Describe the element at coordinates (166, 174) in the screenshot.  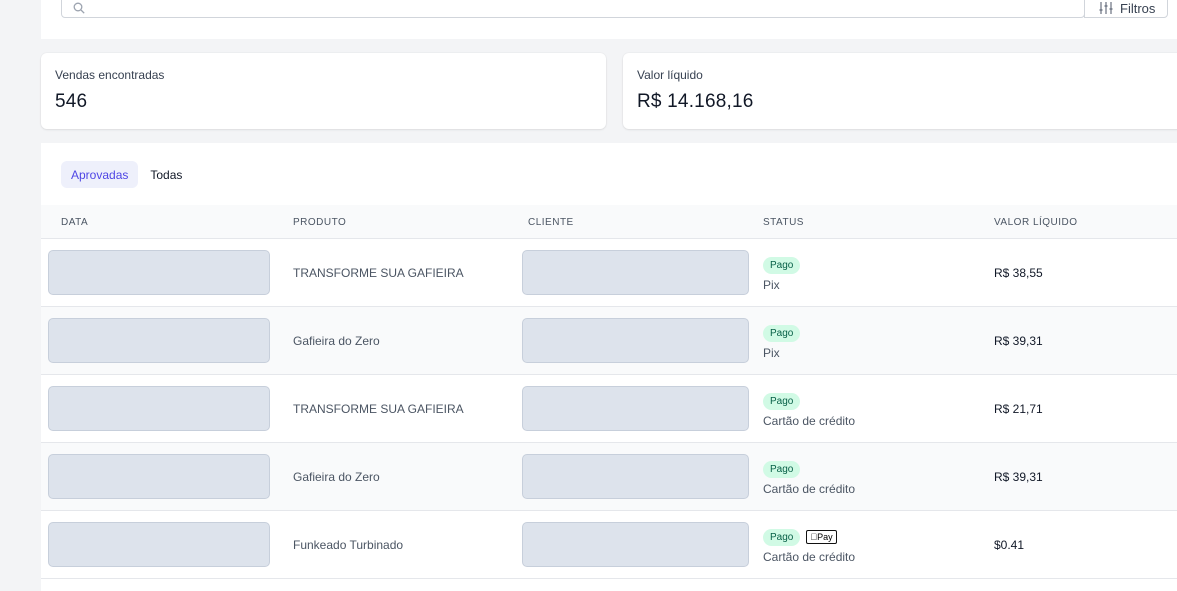
I see `tab-all: Todas` at that location.